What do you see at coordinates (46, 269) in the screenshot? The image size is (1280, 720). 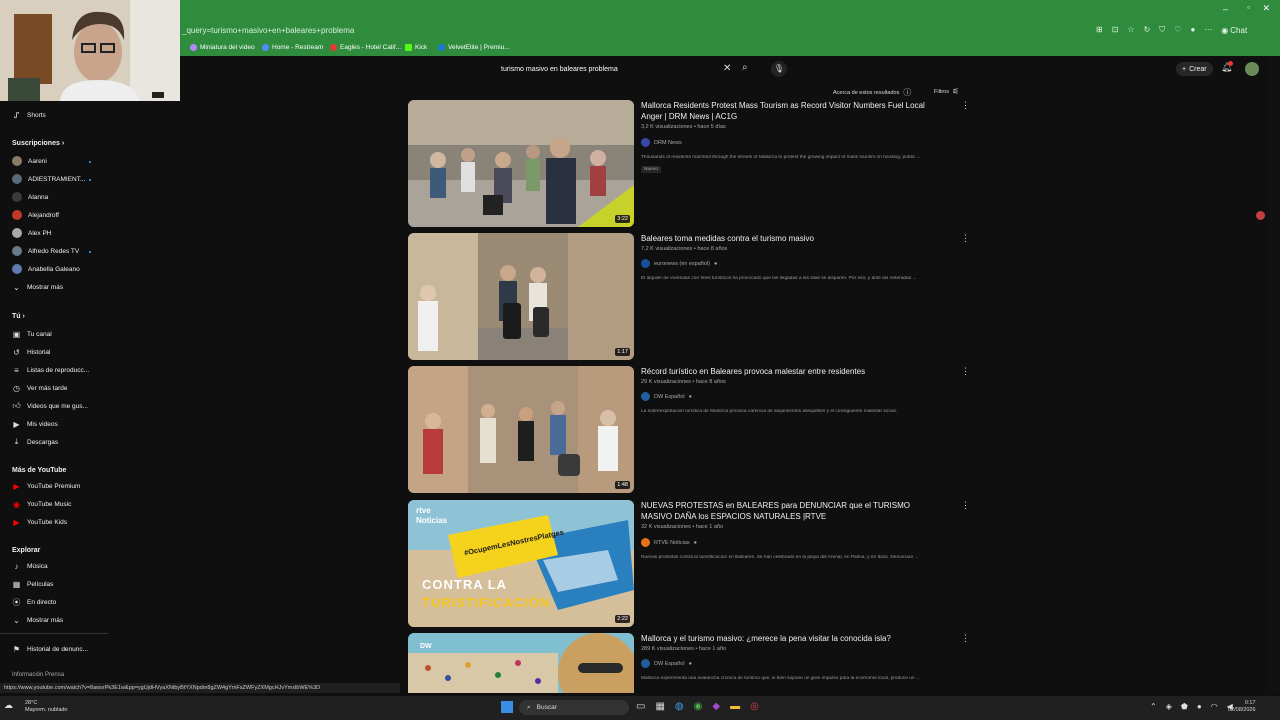 I see `sidebar-item-subscription: Anabella Galeano` at bounding box center [46, 269].